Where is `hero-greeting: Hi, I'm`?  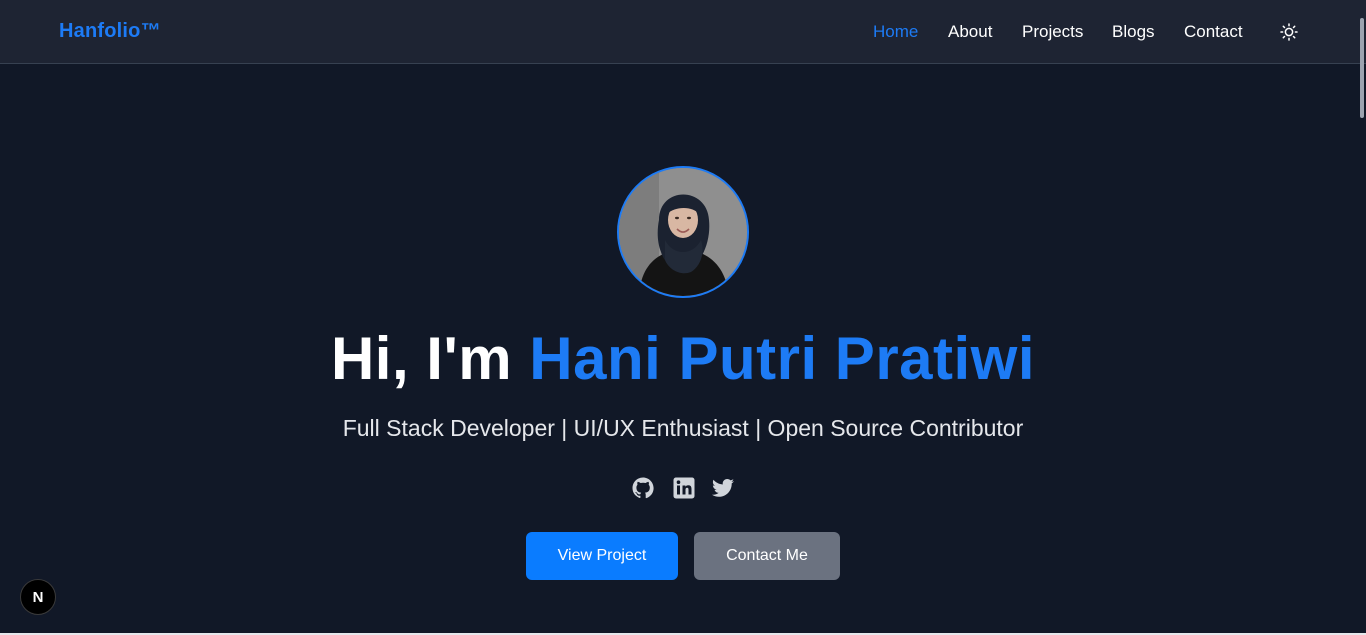
hero-greeting: Hi, I'm is located at coordinates (430, 358).